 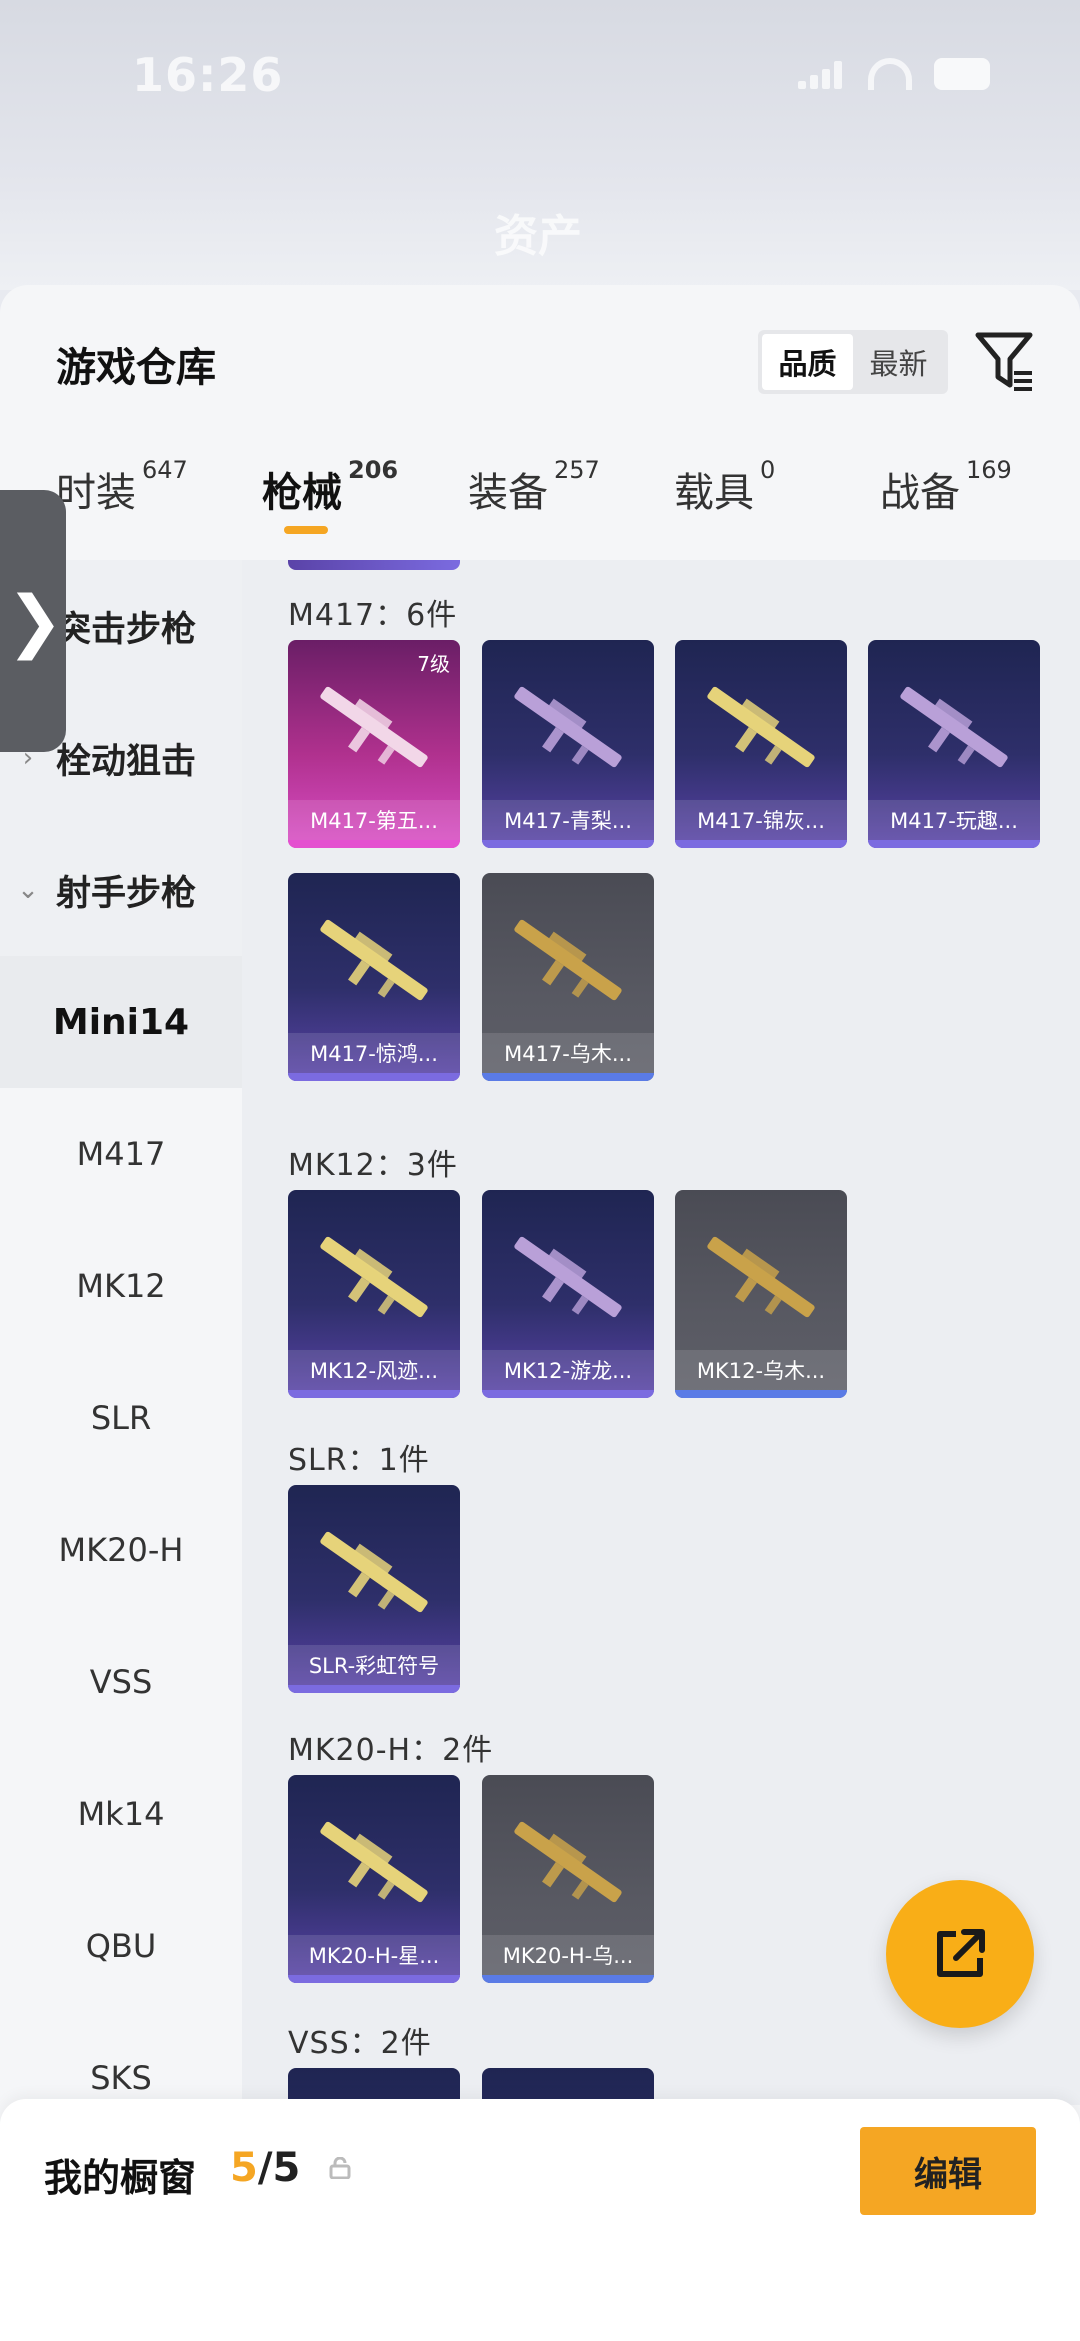 I want to click on partial-card-above, so click(x=374, y=565).